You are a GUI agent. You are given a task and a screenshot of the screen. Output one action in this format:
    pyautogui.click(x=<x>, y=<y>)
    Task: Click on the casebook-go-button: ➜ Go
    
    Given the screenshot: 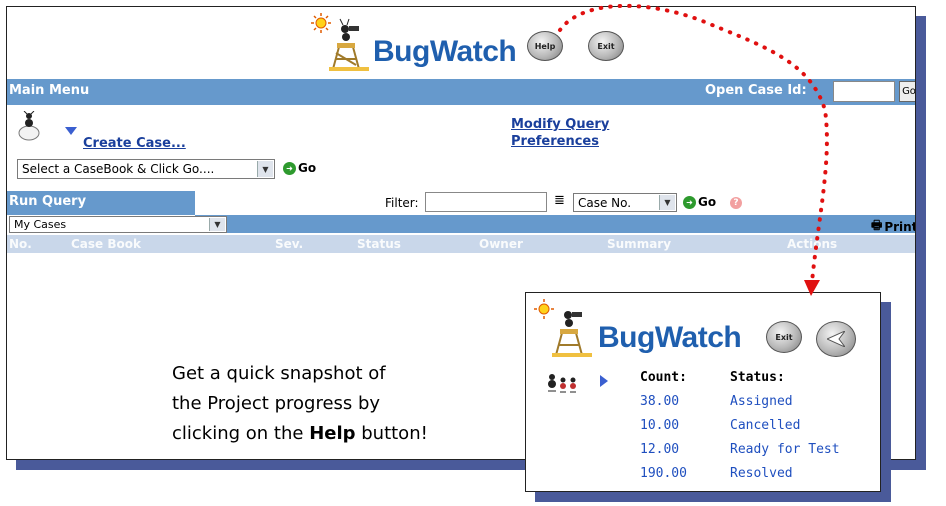 What is the action you would take?
    pyautogui.click(x=299, y=168)
    